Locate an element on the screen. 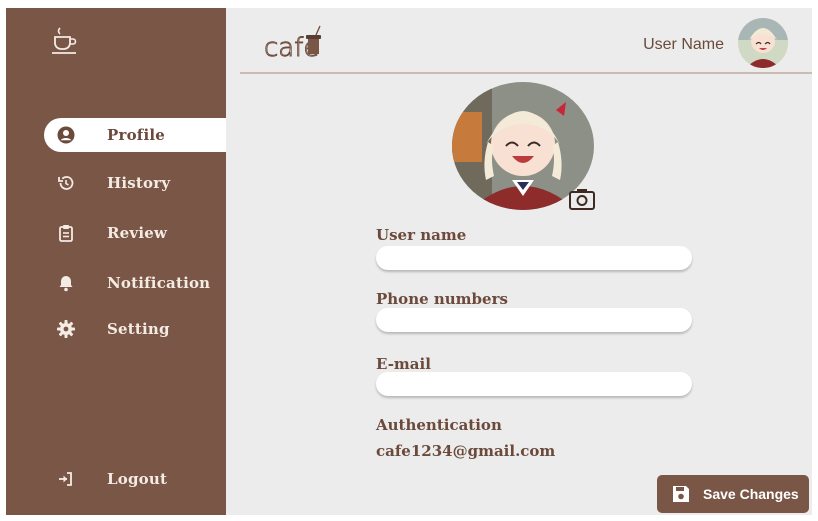 The height and width of the screenshot is (521, 818). authentication-value: cafe1234@gmail.com is located at coordinates (466, 451).